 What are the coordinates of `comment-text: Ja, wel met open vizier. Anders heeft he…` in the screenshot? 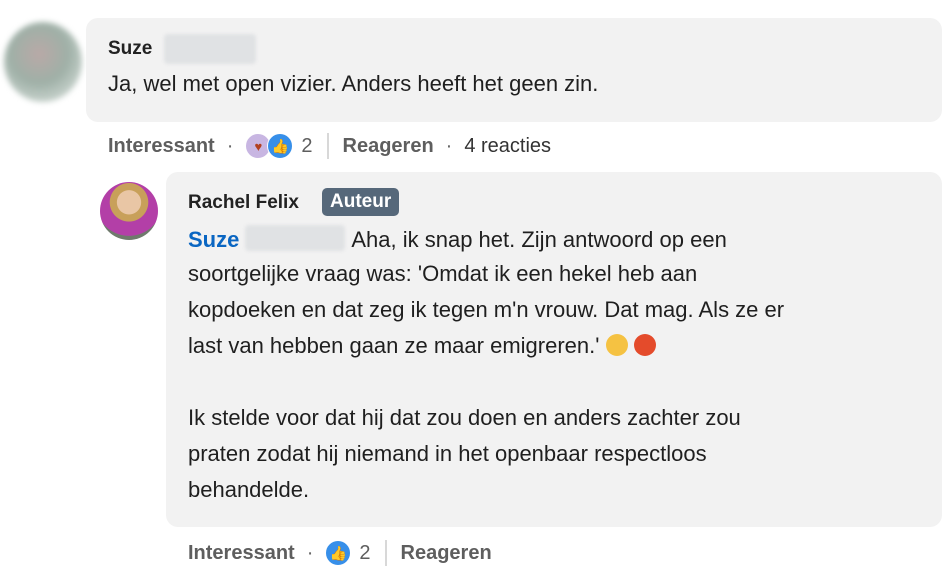 It's located at (353, 83).